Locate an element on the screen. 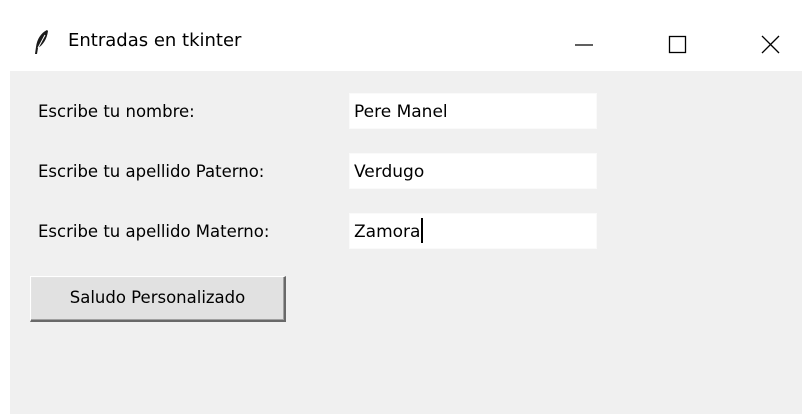 The image size is (802, 414). apellido-paterno-input-value: Verdugo is located at coordinates (389, 172).